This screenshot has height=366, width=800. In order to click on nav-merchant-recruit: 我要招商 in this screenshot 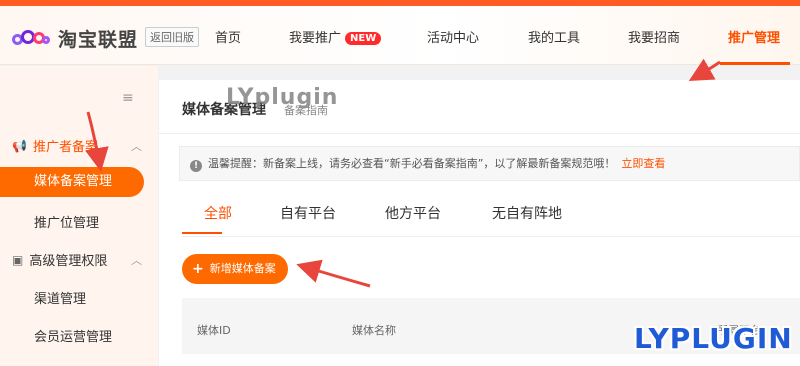, I will do `click(654, 36)`.